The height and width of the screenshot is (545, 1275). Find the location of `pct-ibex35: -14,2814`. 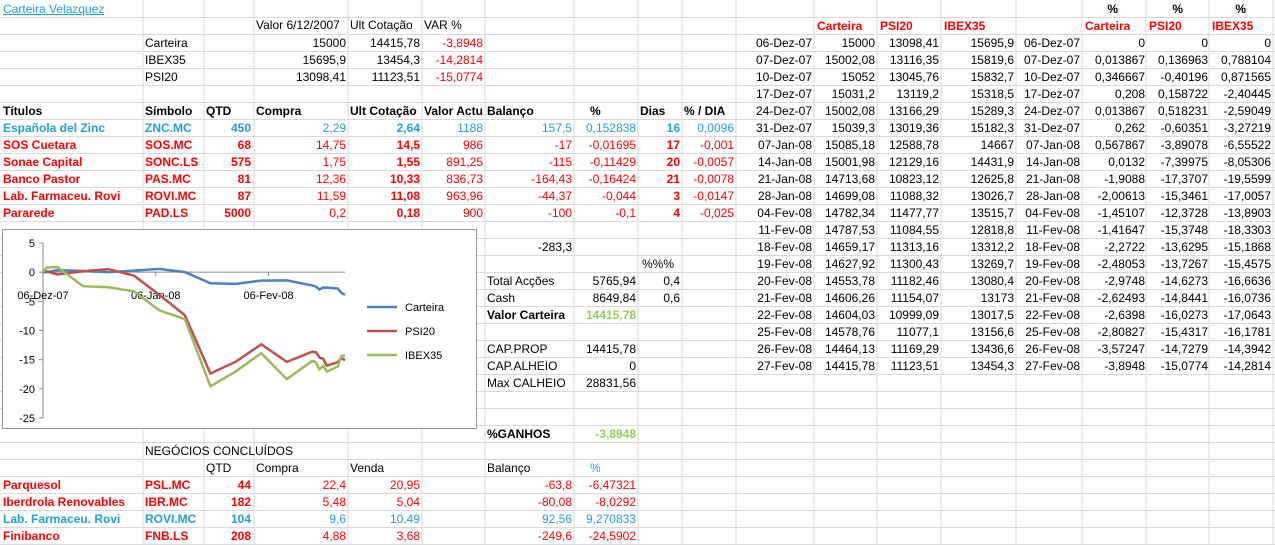

pct-ibex35: -14,2814 is located at coordinates (1247, 366).